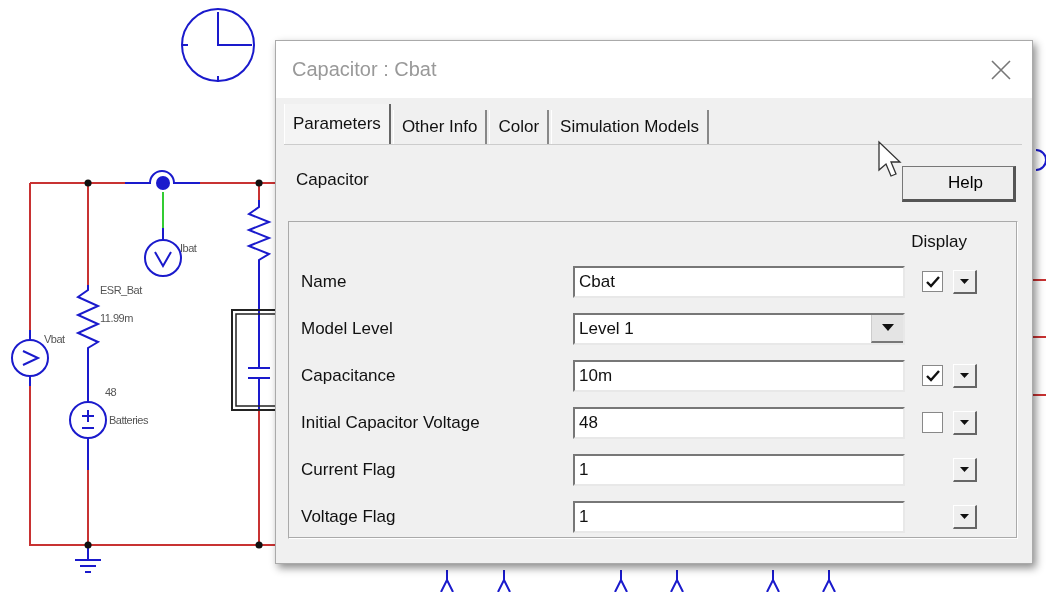  What do you see at coordinates (349, 375) in the screenshot?
I see `field-label: Capacitance` at bounding box center [349, 375].